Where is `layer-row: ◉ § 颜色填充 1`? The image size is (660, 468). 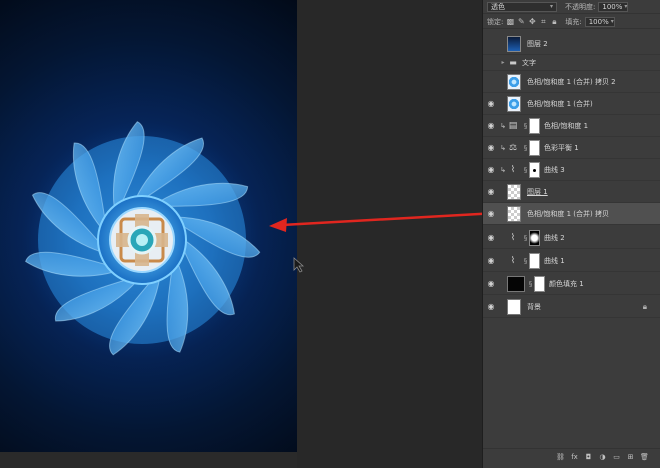
layer-row: ◉ § 颜色填充 1 is located at coordinates (571, 284).